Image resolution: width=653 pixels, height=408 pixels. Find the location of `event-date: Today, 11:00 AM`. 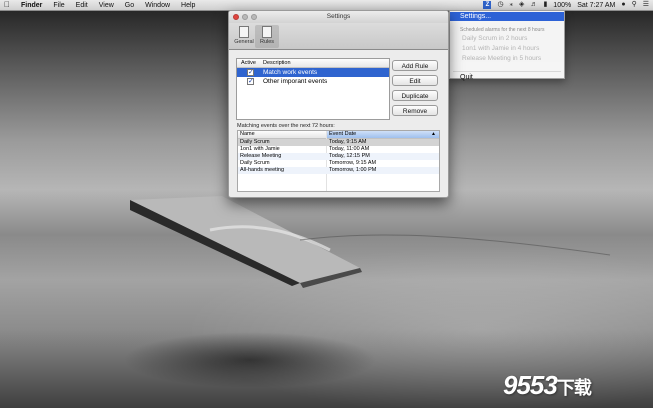

event-date: Today, 11:00 AM is located at coordinates (349, 149).